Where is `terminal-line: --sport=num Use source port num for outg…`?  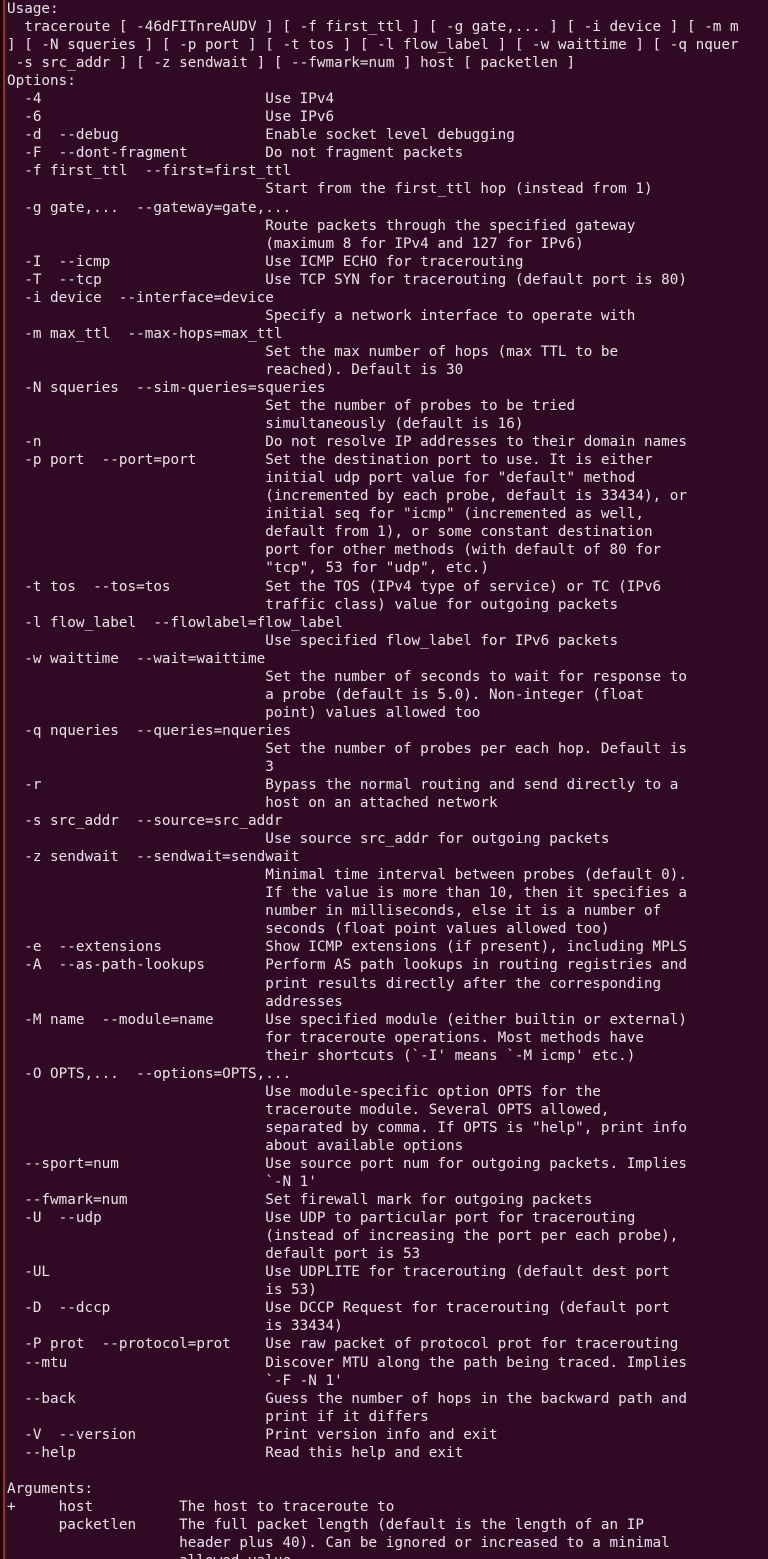
terminal-line: --sport=num Use source port num for outg… is located at coordinates (347, 1164).